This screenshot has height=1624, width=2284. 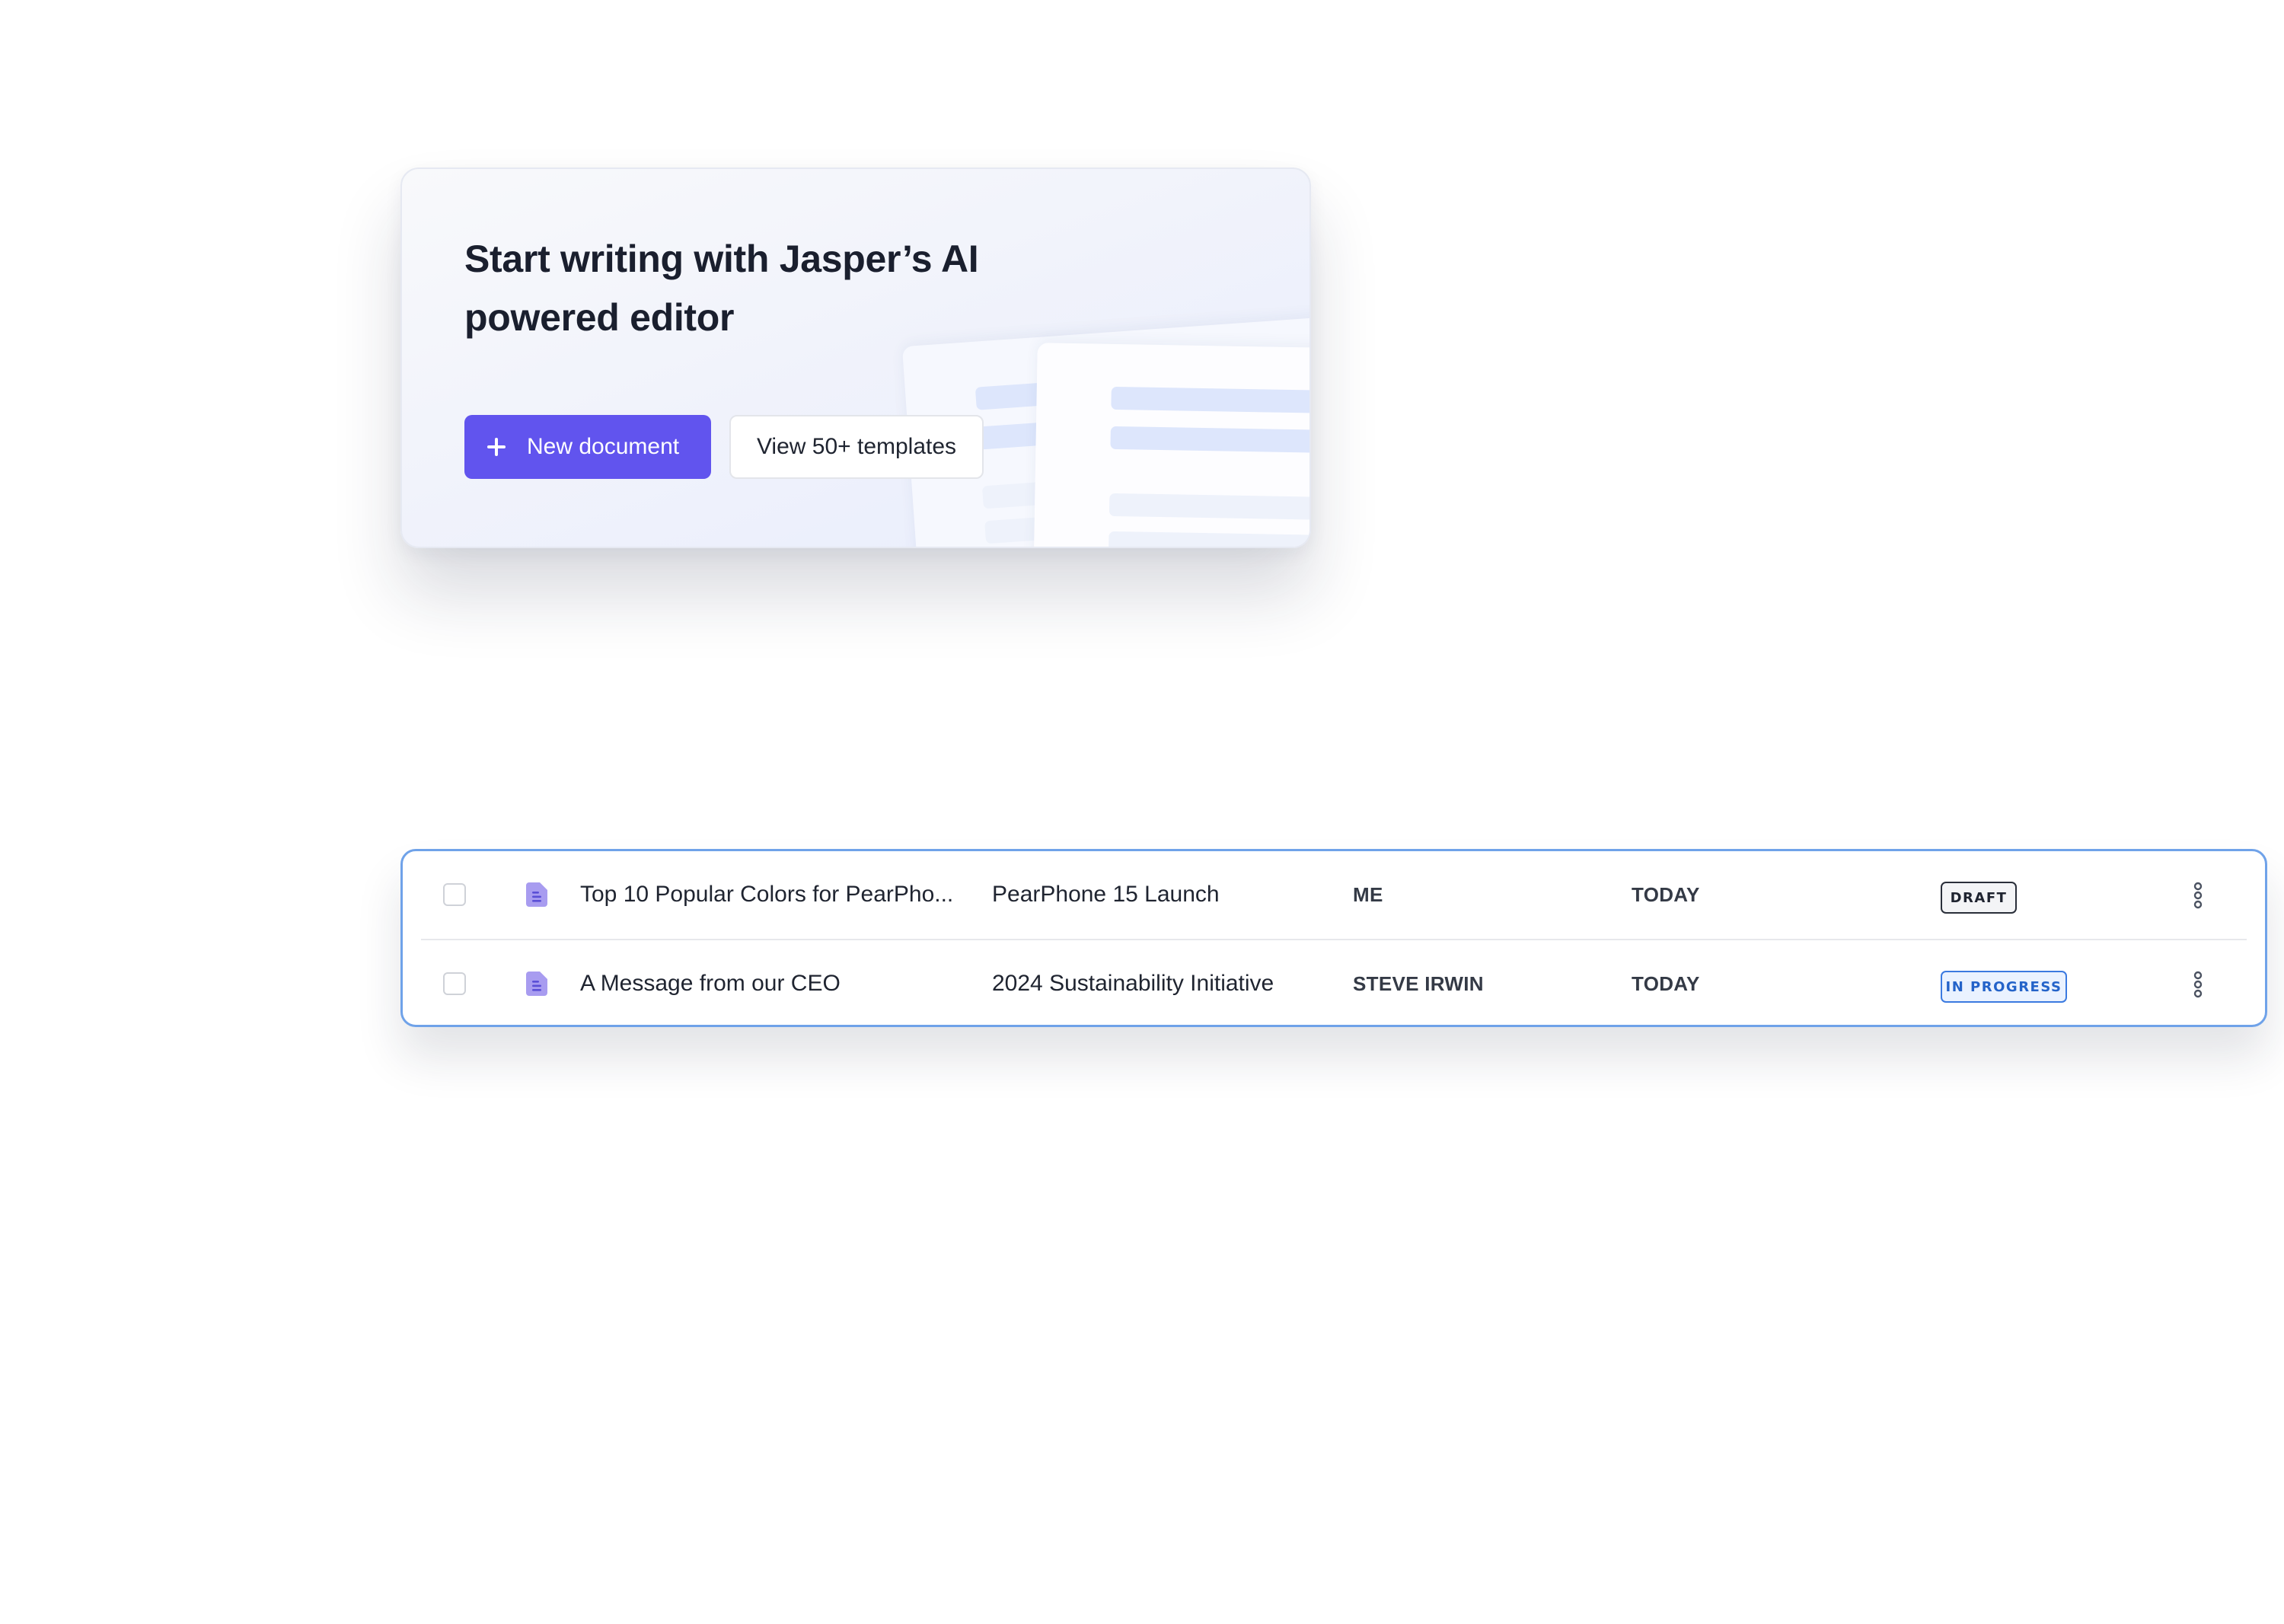 What do you see at coordinates (1979, 898) in the screenshot?
I see `status-badge: DRAFT` at bounding box center [1979, 898].